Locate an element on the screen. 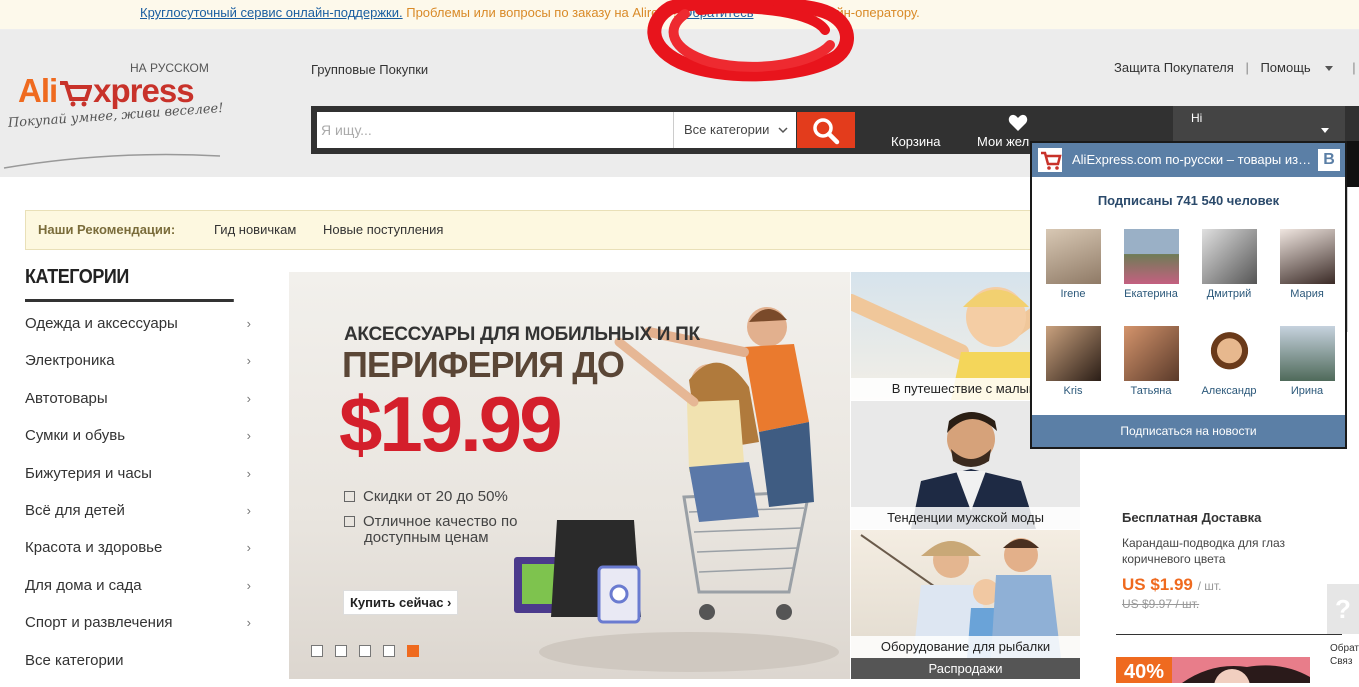 The image size is (1359, 687). vk-member: Ирина is located at coordinates (1307, 361).